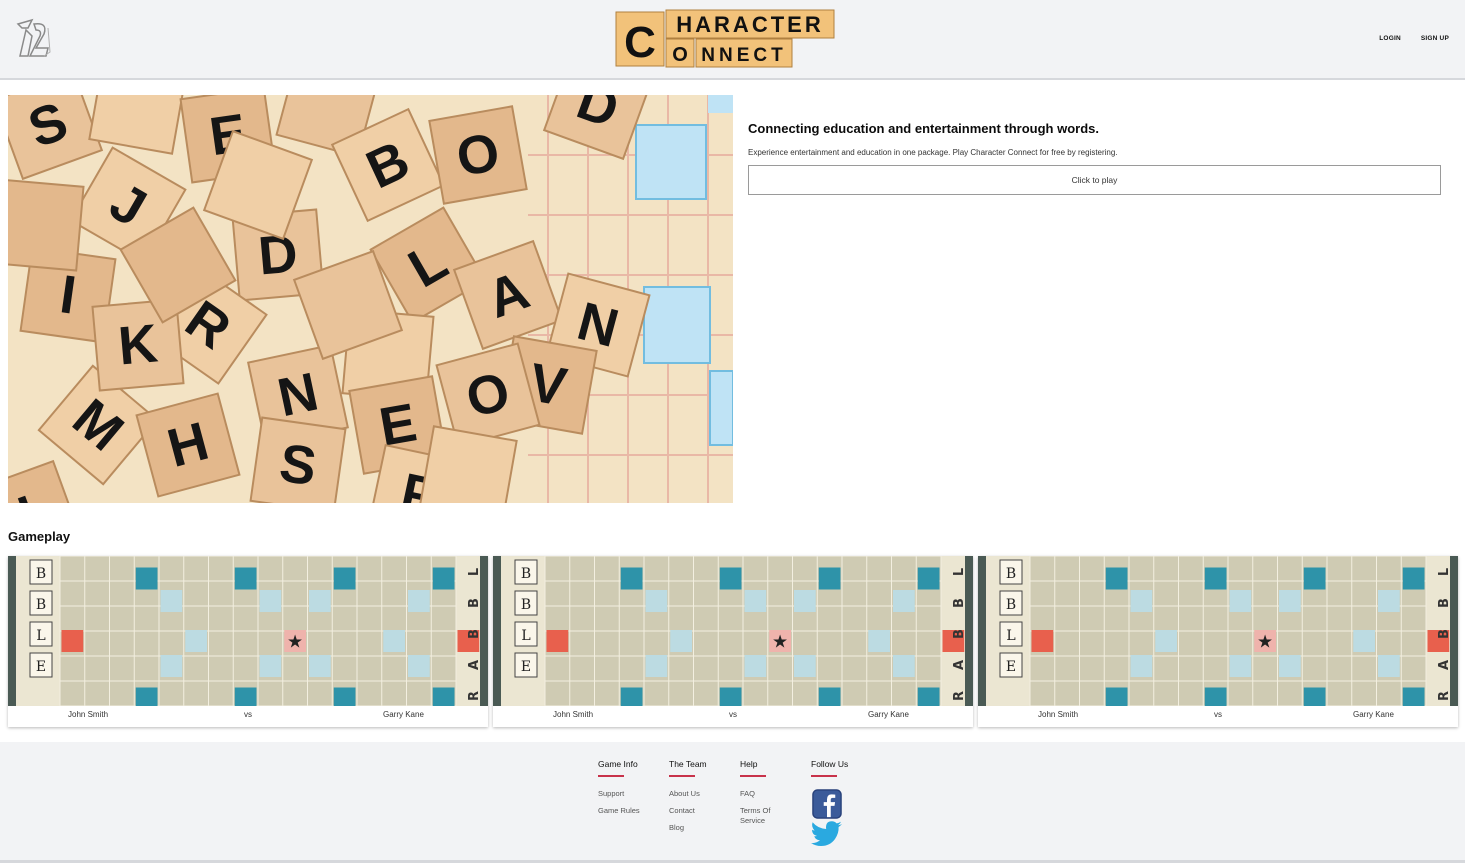 Image resolution: width=1465 pixels, height=863 pixels. I want to click on wooden-letter-tile: O, so click(478, 155).